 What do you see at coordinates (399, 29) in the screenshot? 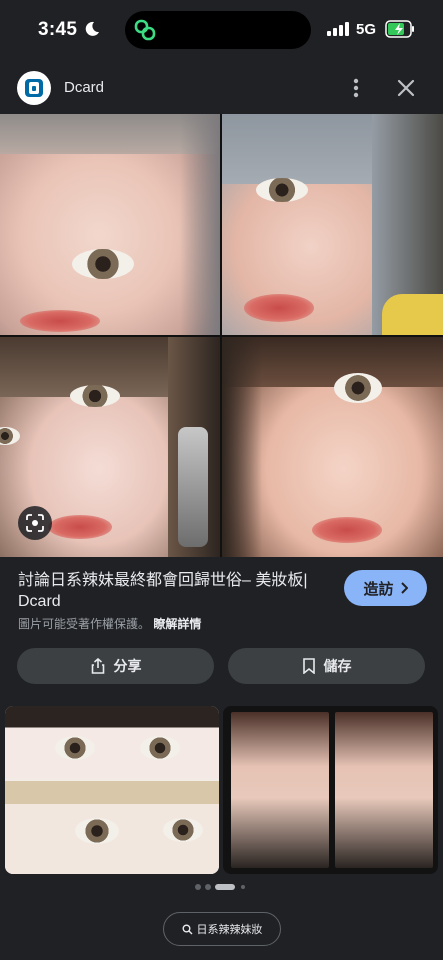
I see `battery-charging-icon` at bounding box center [399, 29].